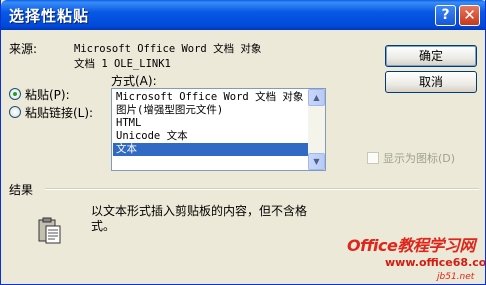 This screenshot has height=285, width=486. I want to click on list-item-selected: 文本, so click(210, 149).